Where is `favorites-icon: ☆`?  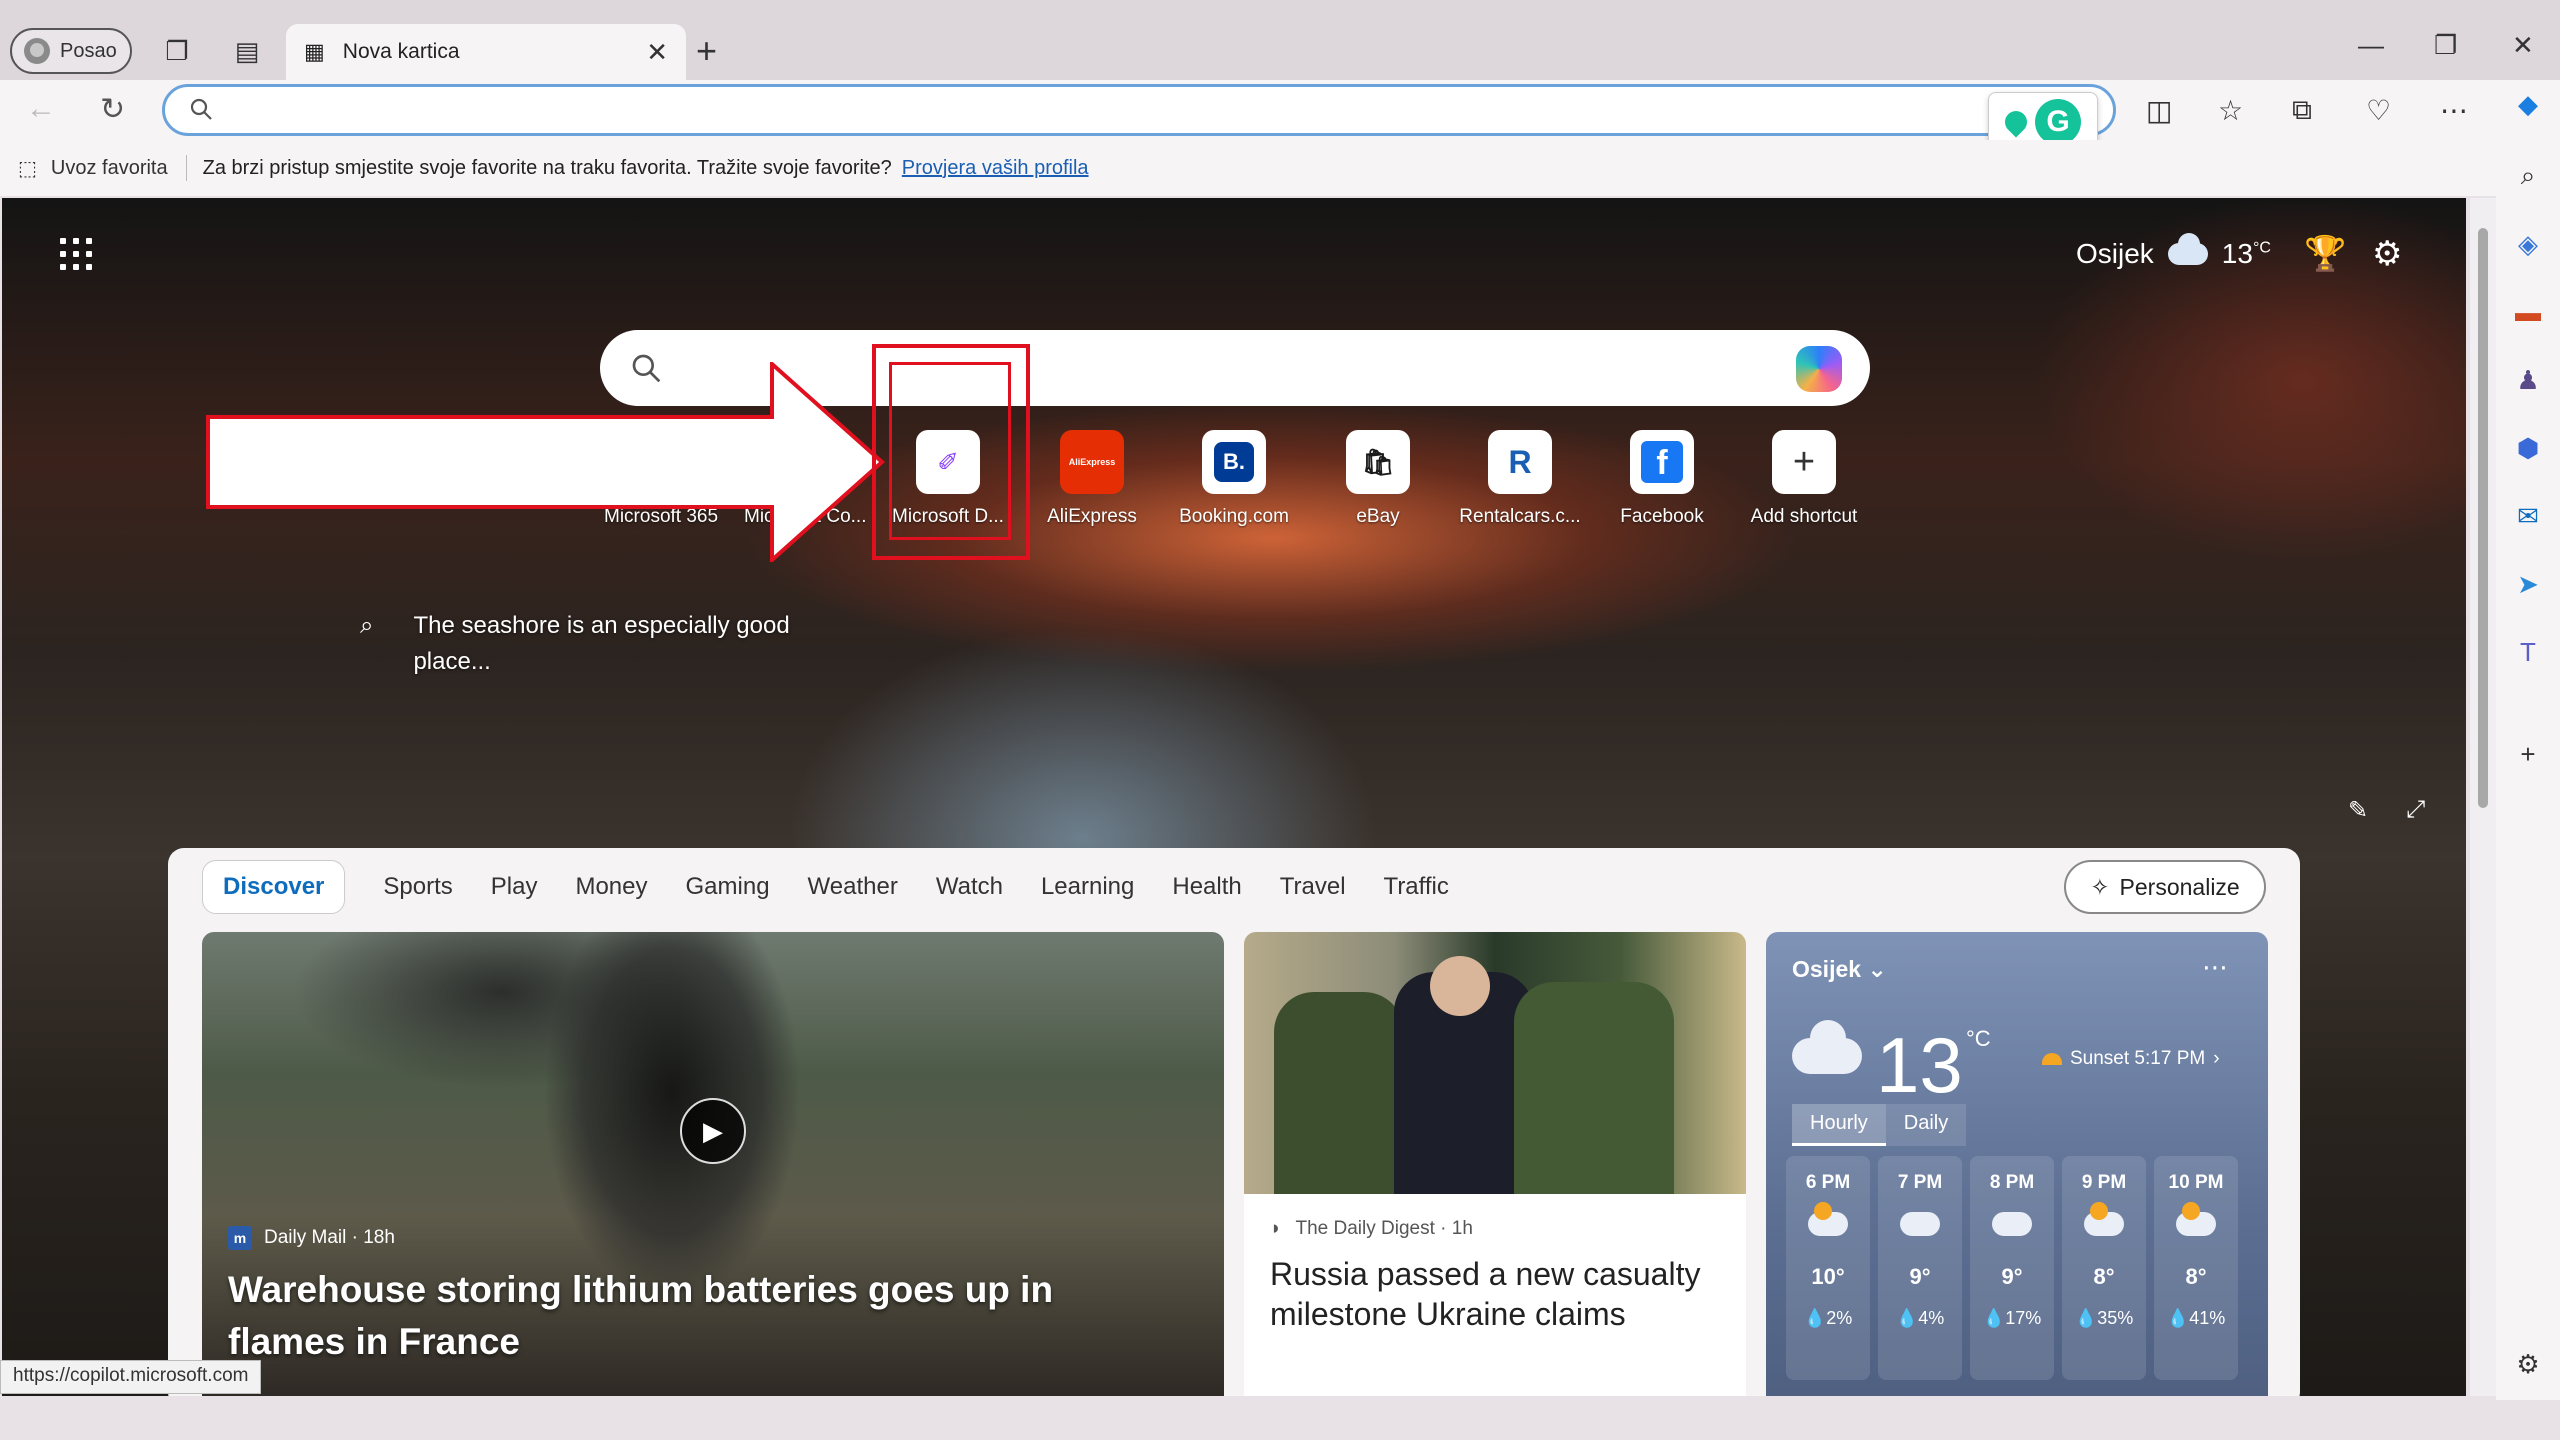
favorites-icon: ☆ is located at coordinates (2230, 110).